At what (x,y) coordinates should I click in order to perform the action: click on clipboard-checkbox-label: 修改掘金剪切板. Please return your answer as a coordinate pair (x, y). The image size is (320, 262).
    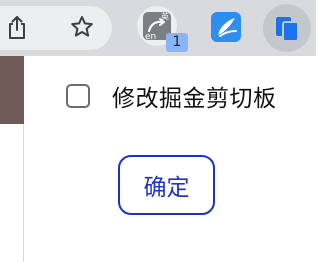
    Looking at the image, I should click on (194, 99).